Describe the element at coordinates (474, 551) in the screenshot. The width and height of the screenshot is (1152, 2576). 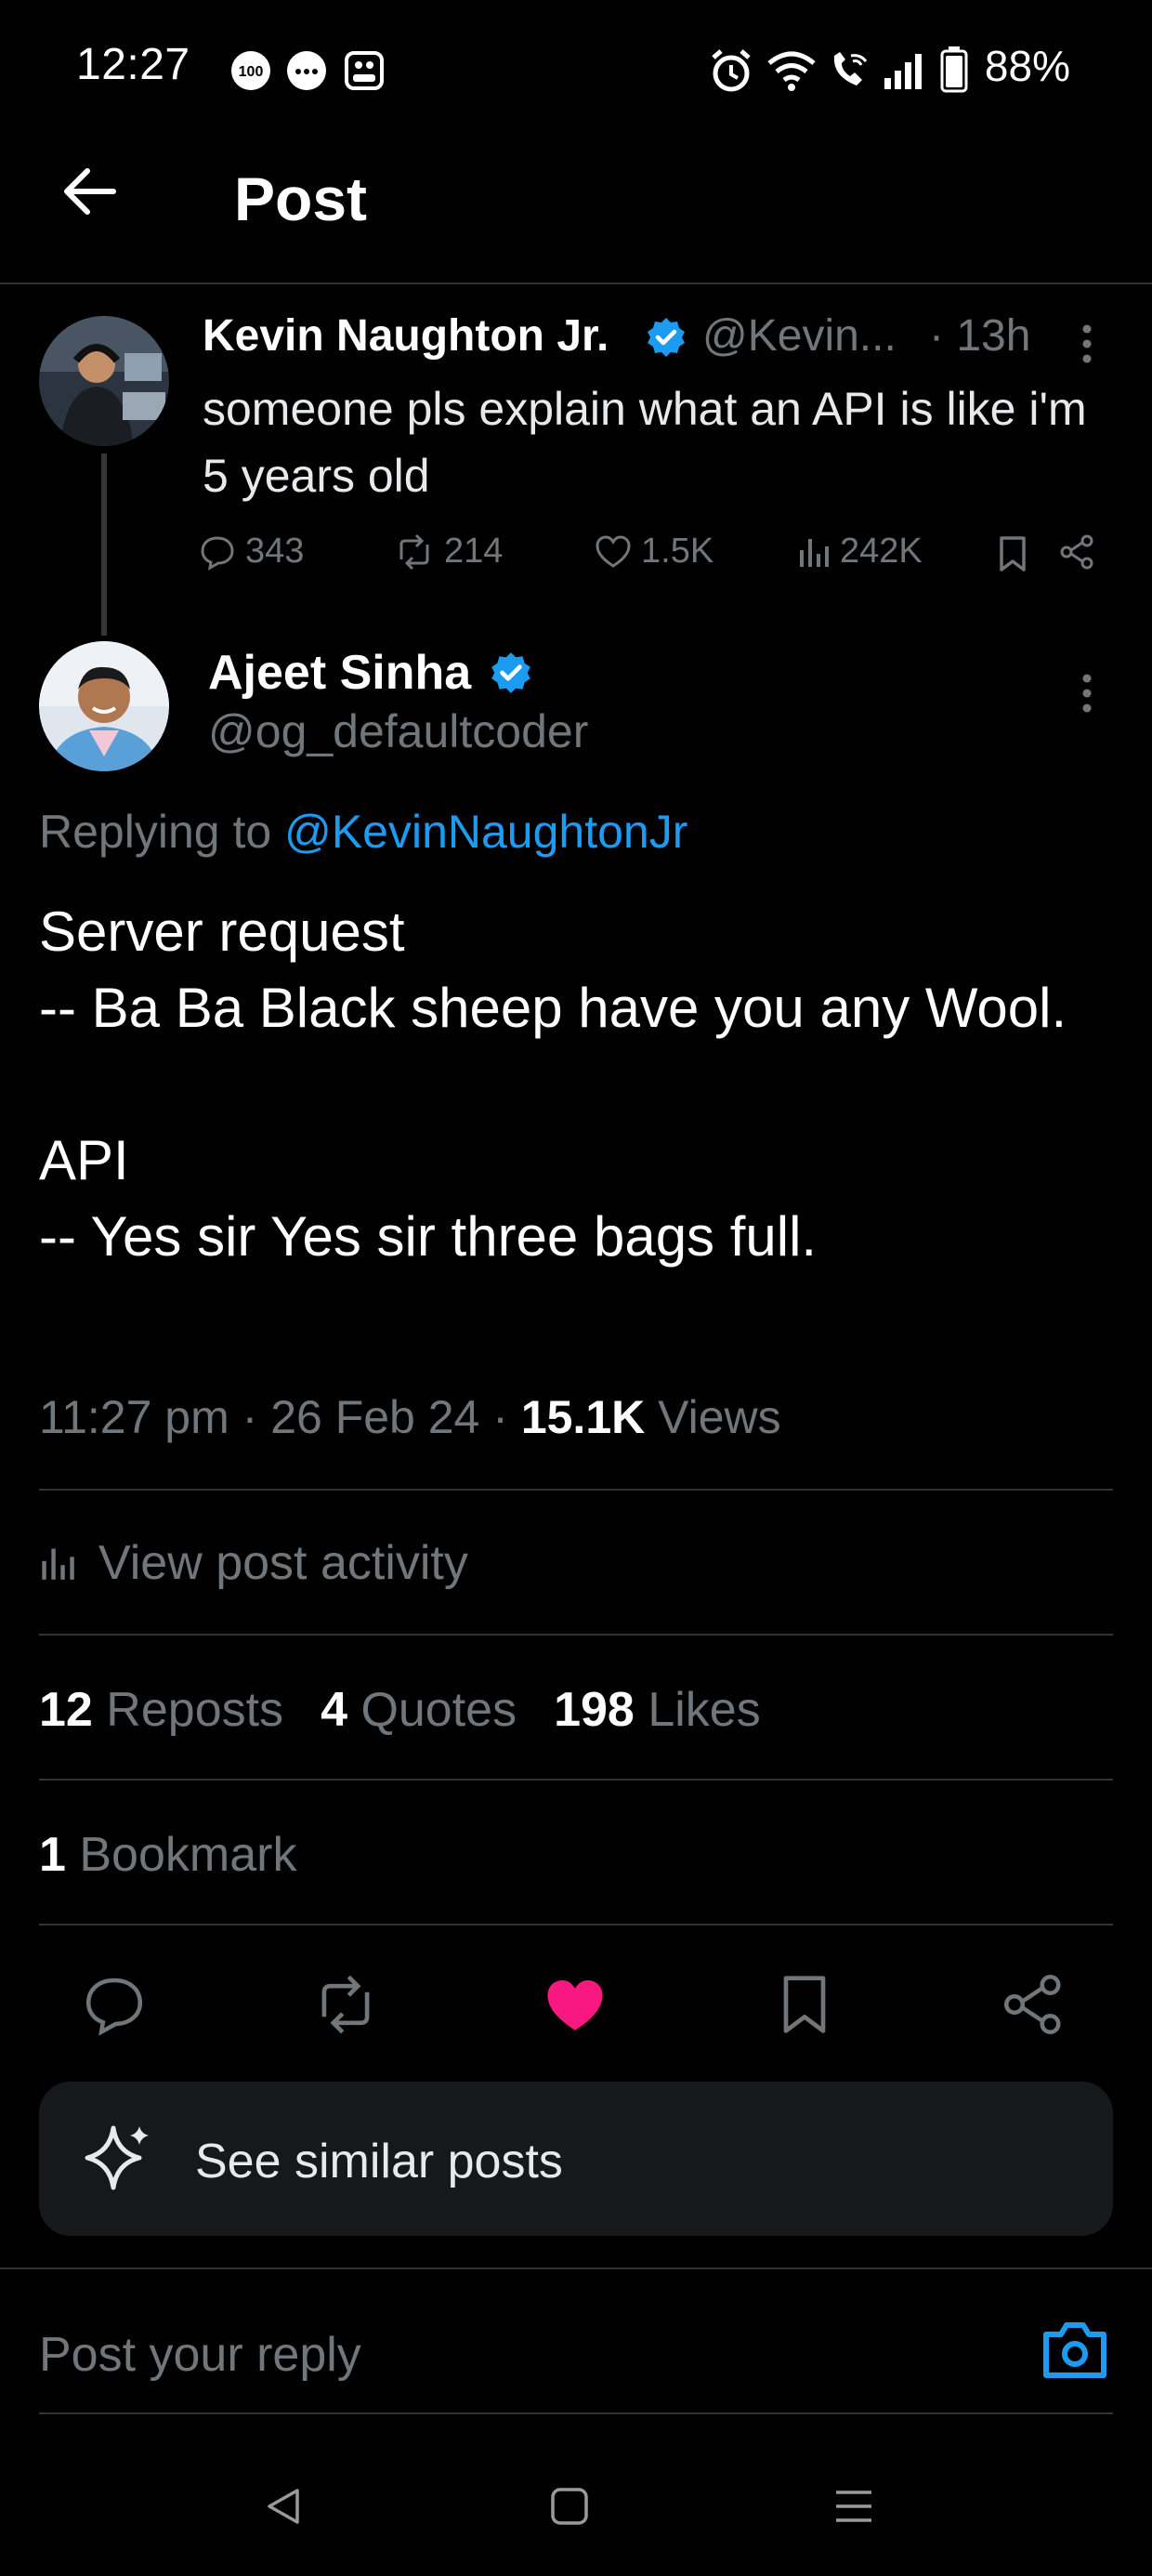
I see `parent-repost-count: 214` at that location.